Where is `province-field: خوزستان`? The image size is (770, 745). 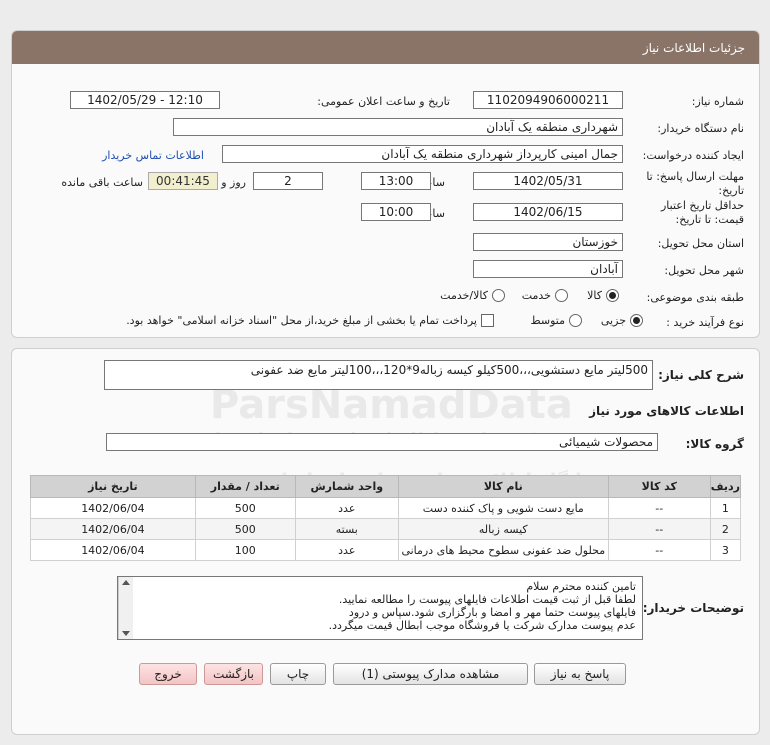 province-field: خوزستان is located at coordinates (548, 242).